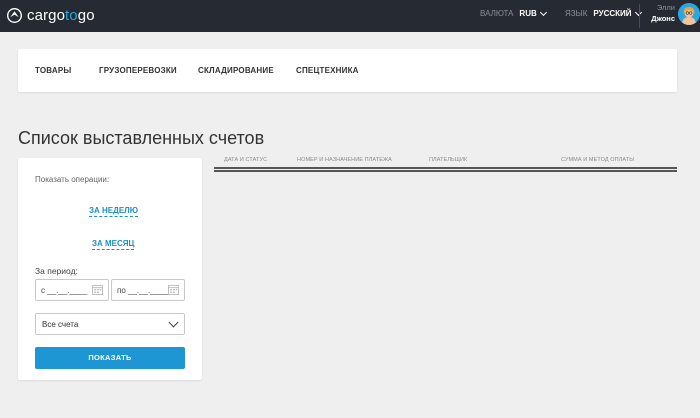 Image resolution: width=700 pixels, height=418 pixels. Describe the element at coordinates (639, 16) in the screenshot. I see `header-divider` at that location.